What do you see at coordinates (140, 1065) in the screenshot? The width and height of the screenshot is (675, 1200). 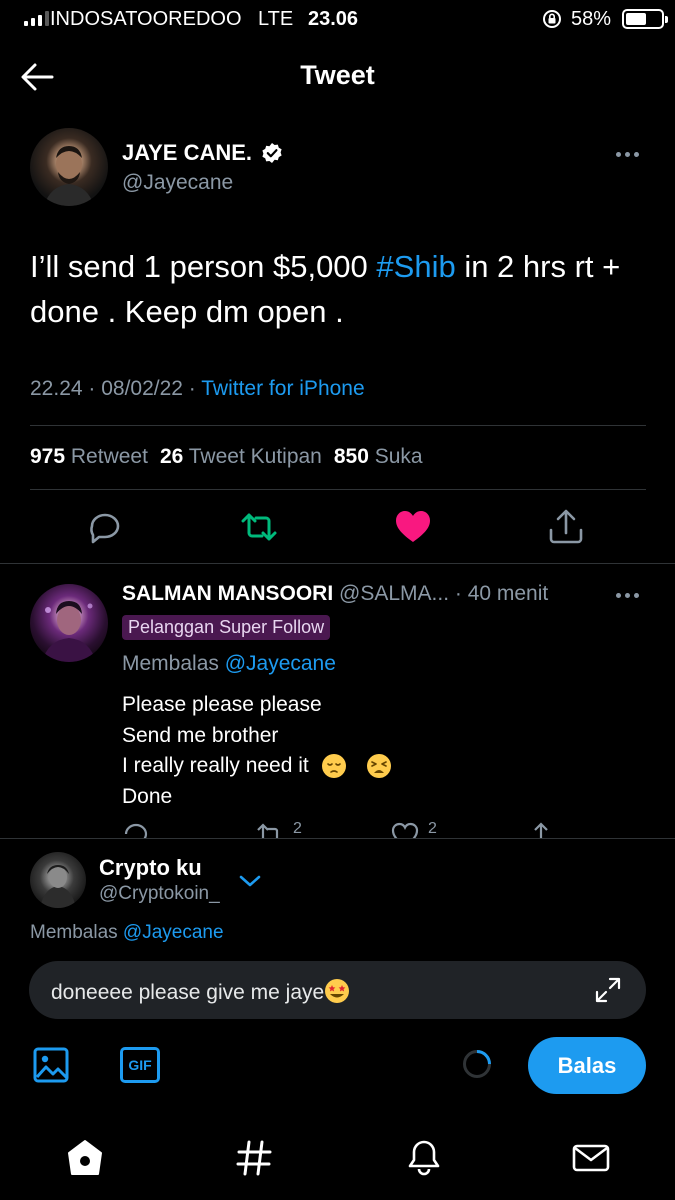 I see `add-gif-icon: GIF` at bounding box center [140, 1065].